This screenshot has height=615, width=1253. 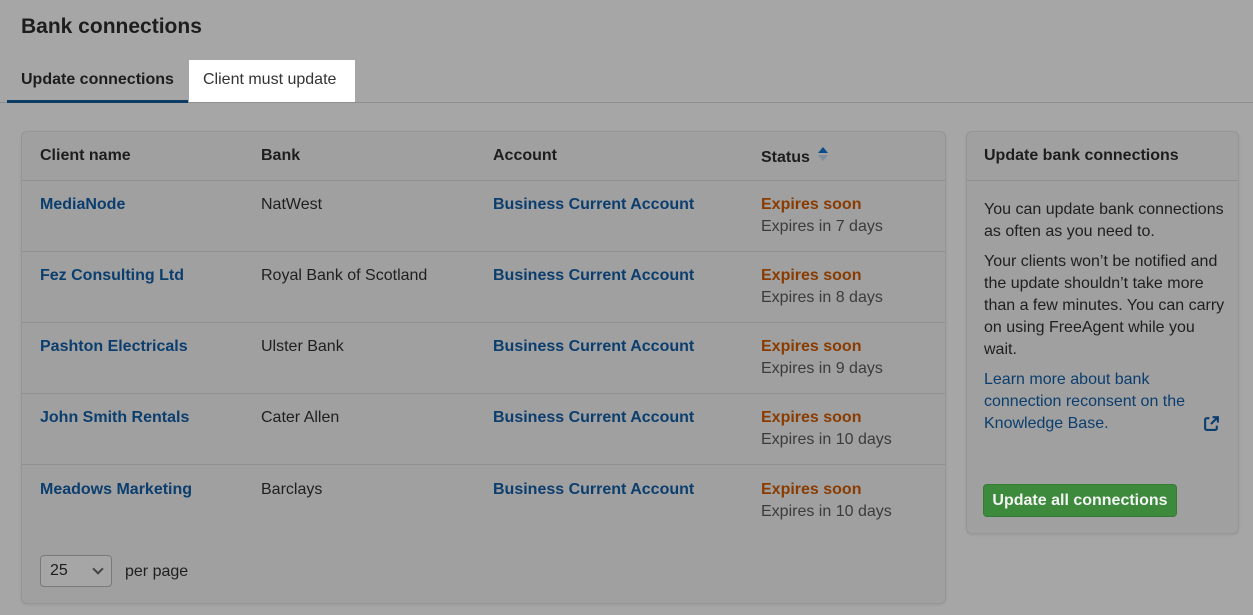 What do you see at coordinates (272, 81) in the screenshot?
I see `tab-client-must-update: Client must update` at bounding box center [272, 81].